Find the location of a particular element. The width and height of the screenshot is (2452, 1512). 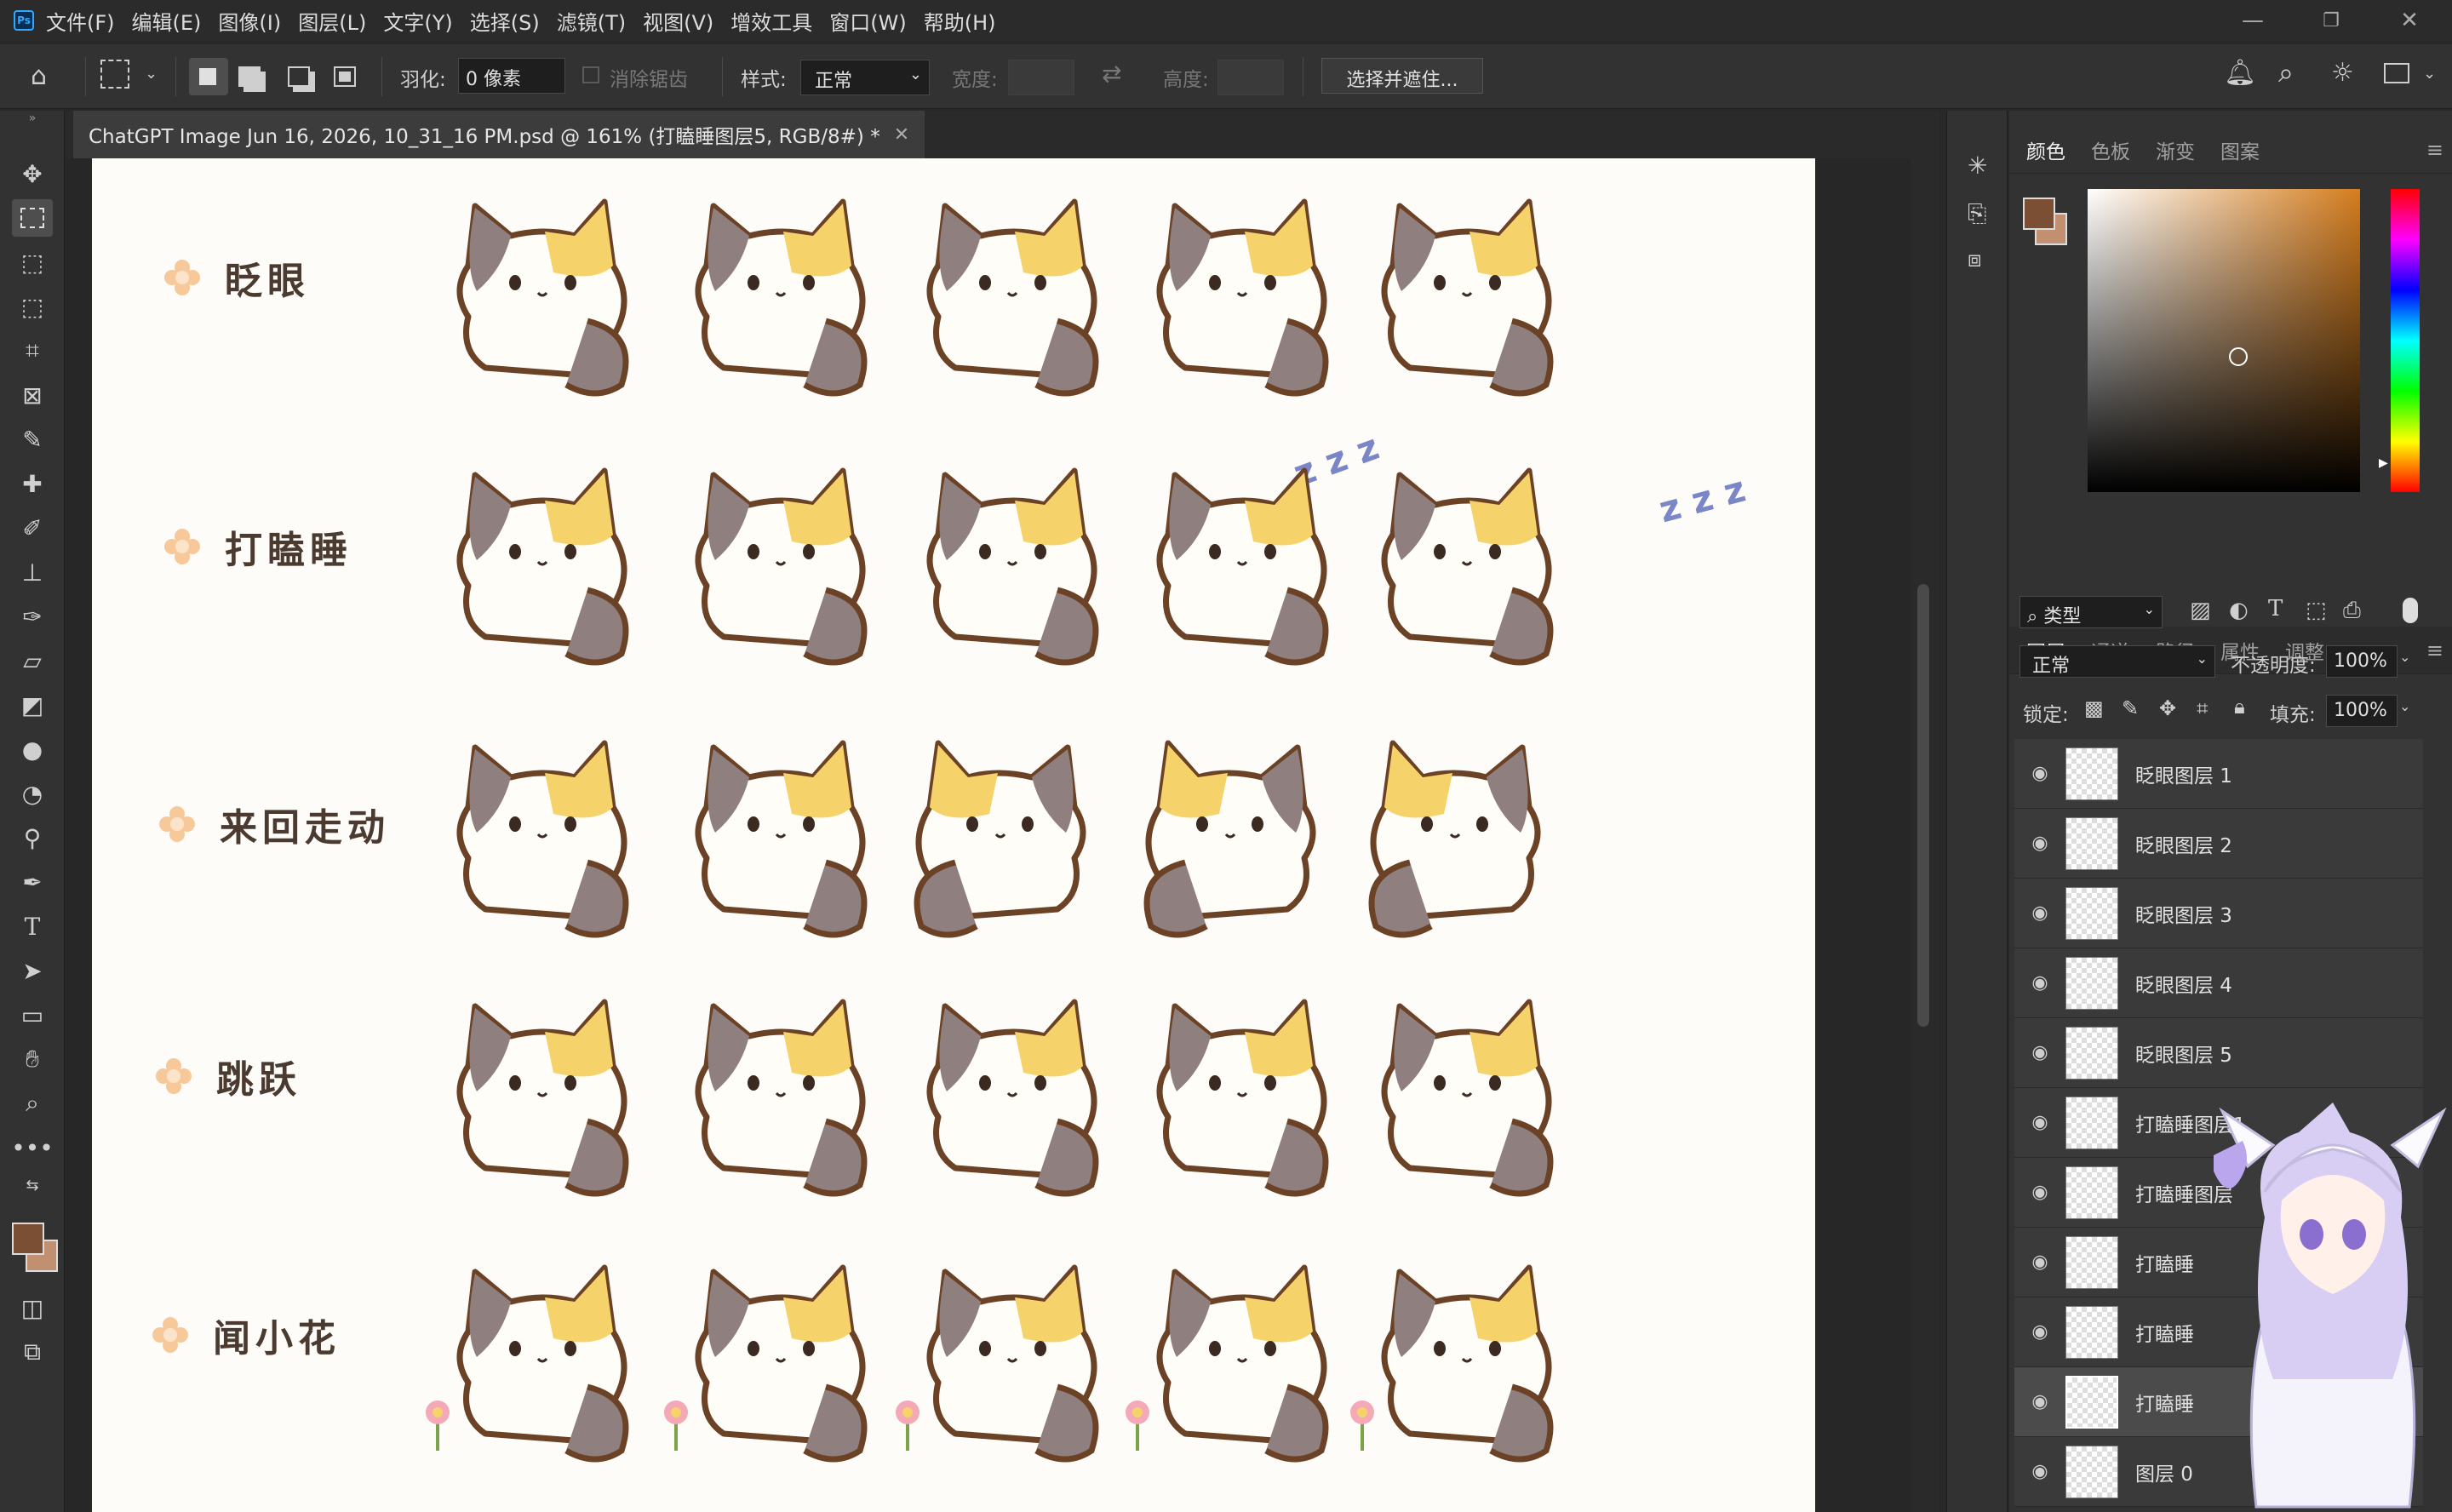

healing-tool-icon: ✚ is located at coordinates (32, 483).